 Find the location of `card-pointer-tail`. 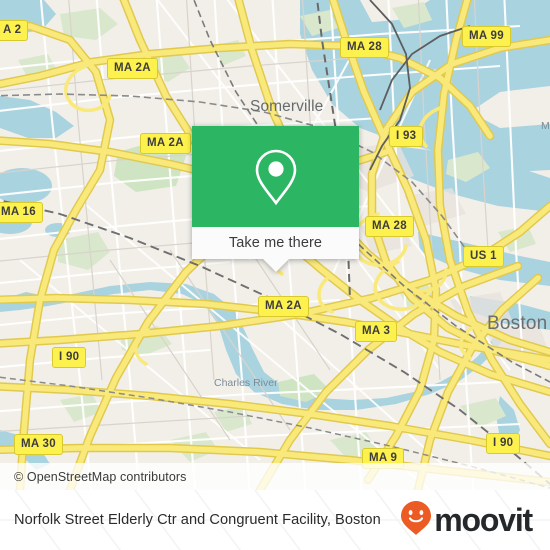

card-pointer-tail is located at coordinates (275, 265).